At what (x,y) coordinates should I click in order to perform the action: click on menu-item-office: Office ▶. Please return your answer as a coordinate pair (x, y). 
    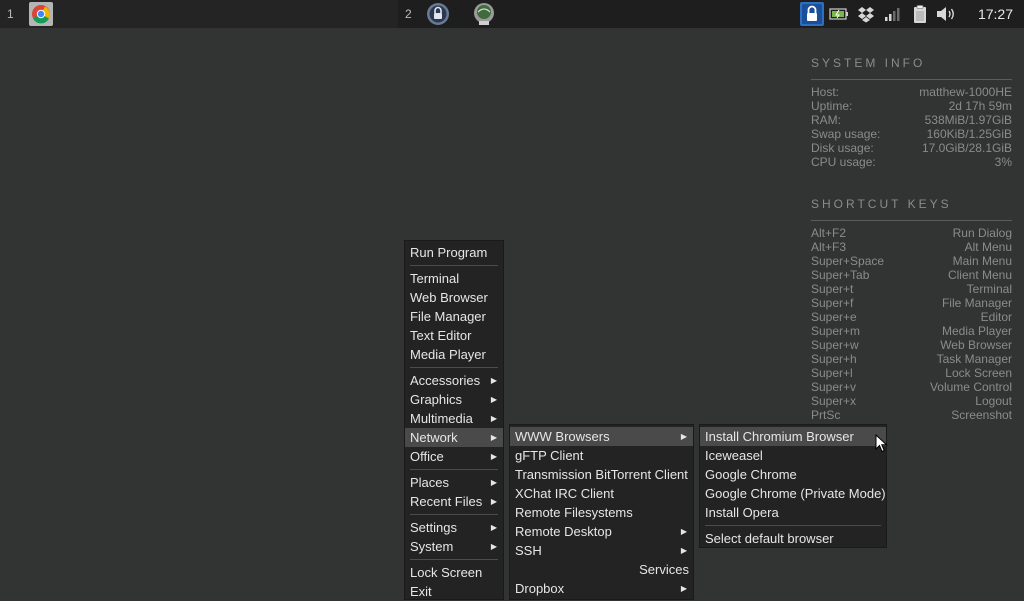
    Looking at the image, I should click on (454, 456).